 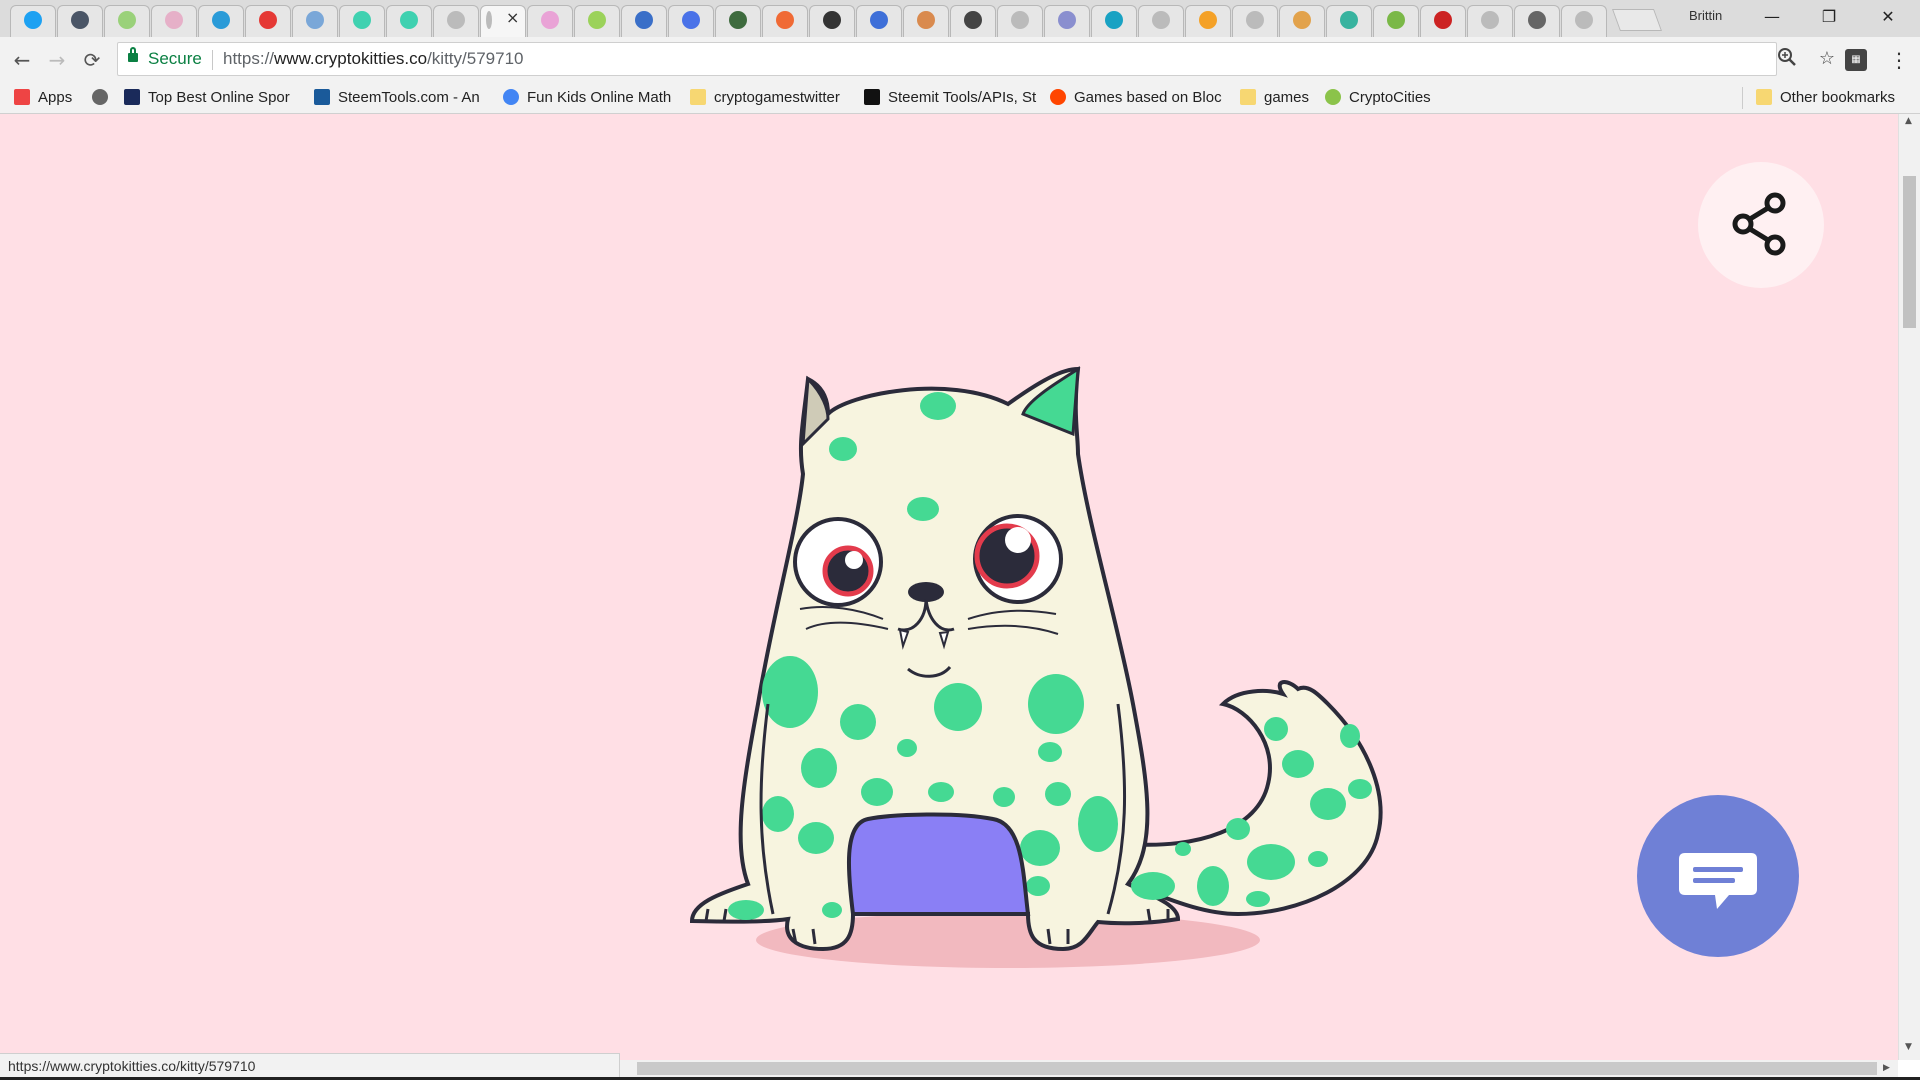 I want to click on folder-icon, so click(x=1764, y=97).